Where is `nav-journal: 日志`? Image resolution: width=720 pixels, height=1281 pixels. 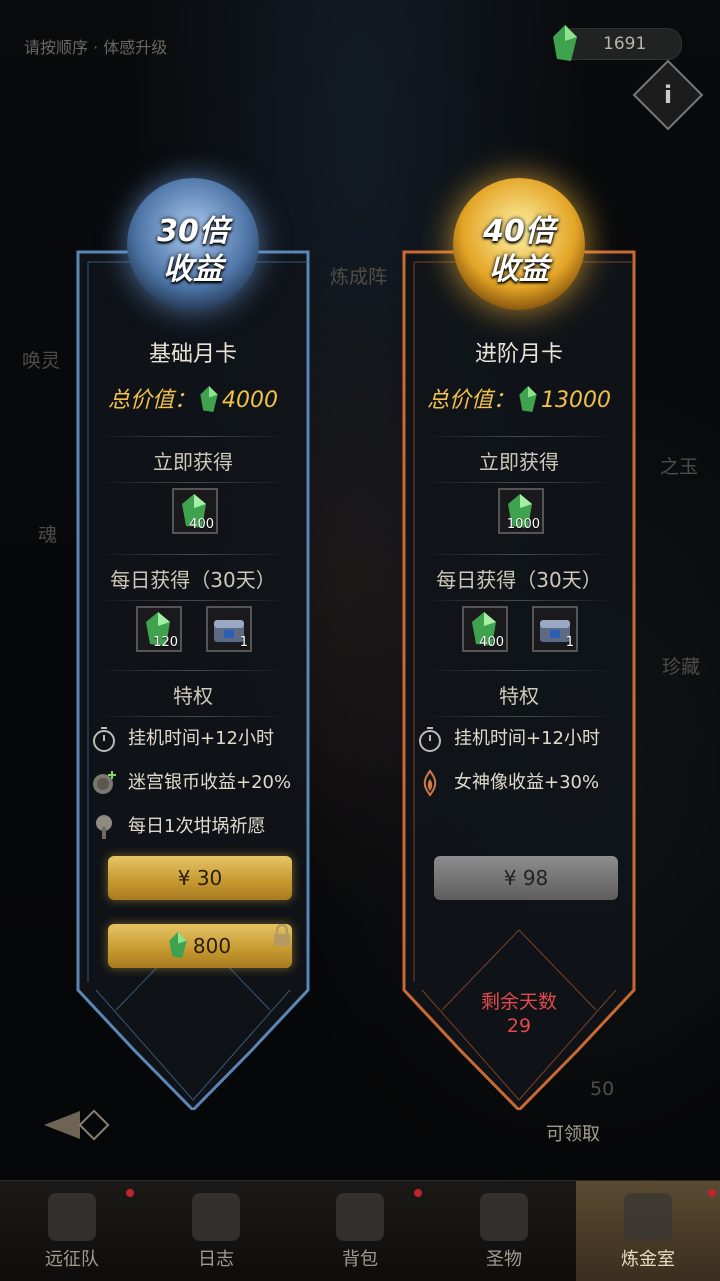 nav-journal: 日志 is located at coordinates (216, 1231).